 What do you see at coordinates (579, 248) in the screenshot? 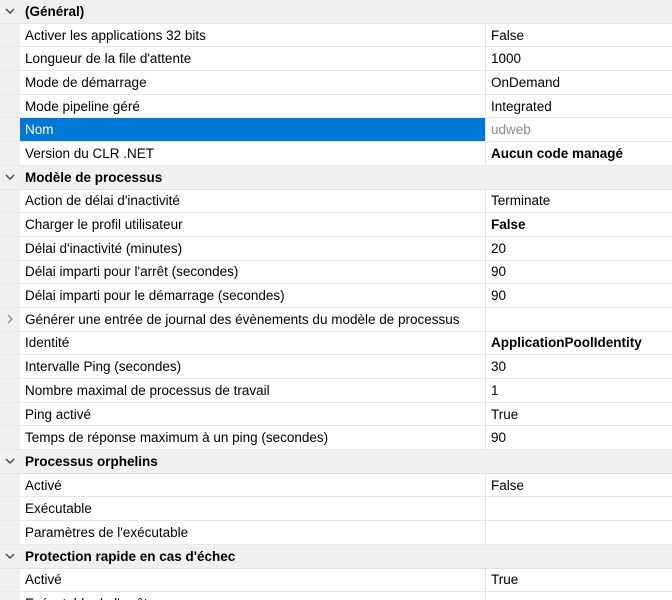
I see `property-value: 20` at bounding box center [579, 248].